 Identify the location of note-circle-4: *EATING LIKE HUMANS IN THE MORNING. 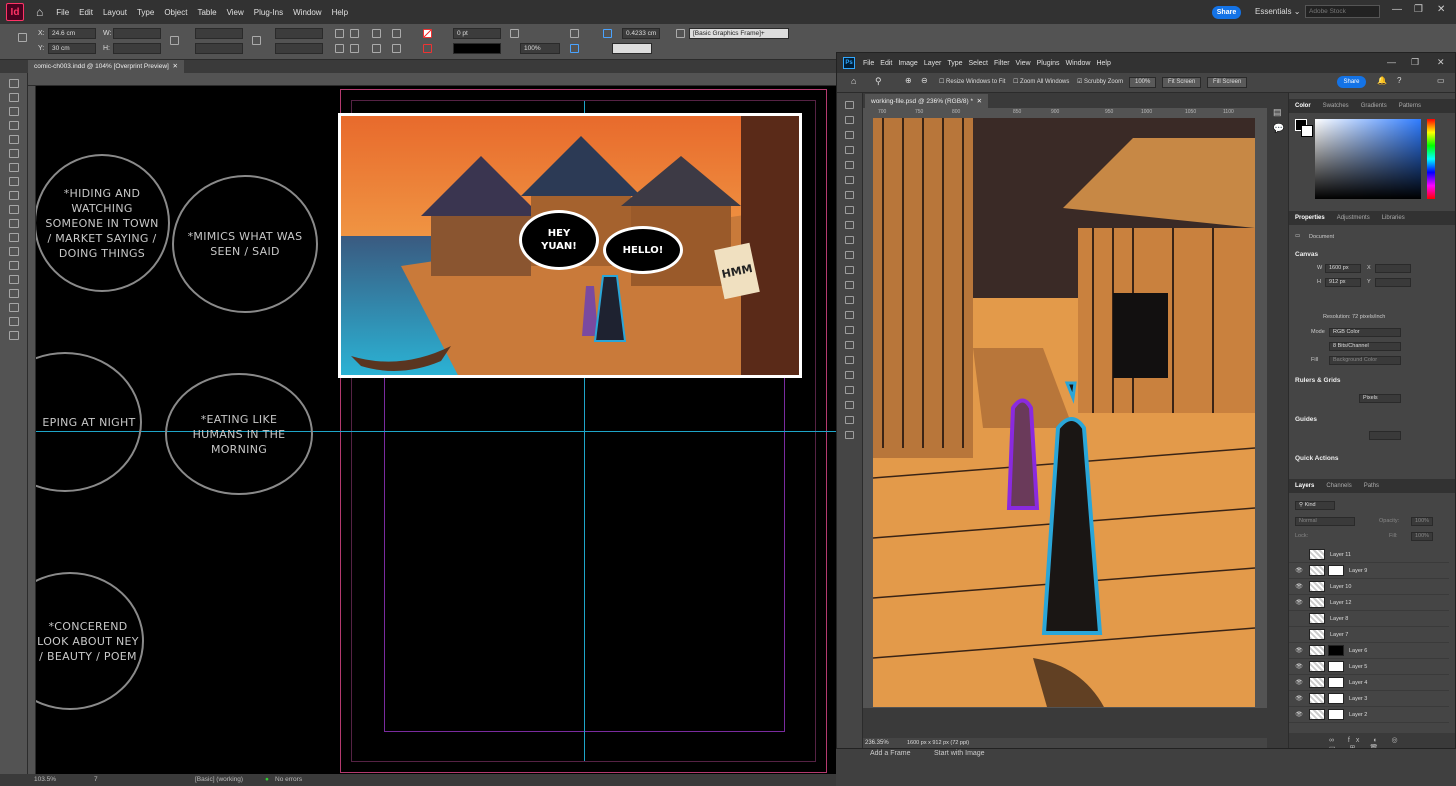
(239, 434).